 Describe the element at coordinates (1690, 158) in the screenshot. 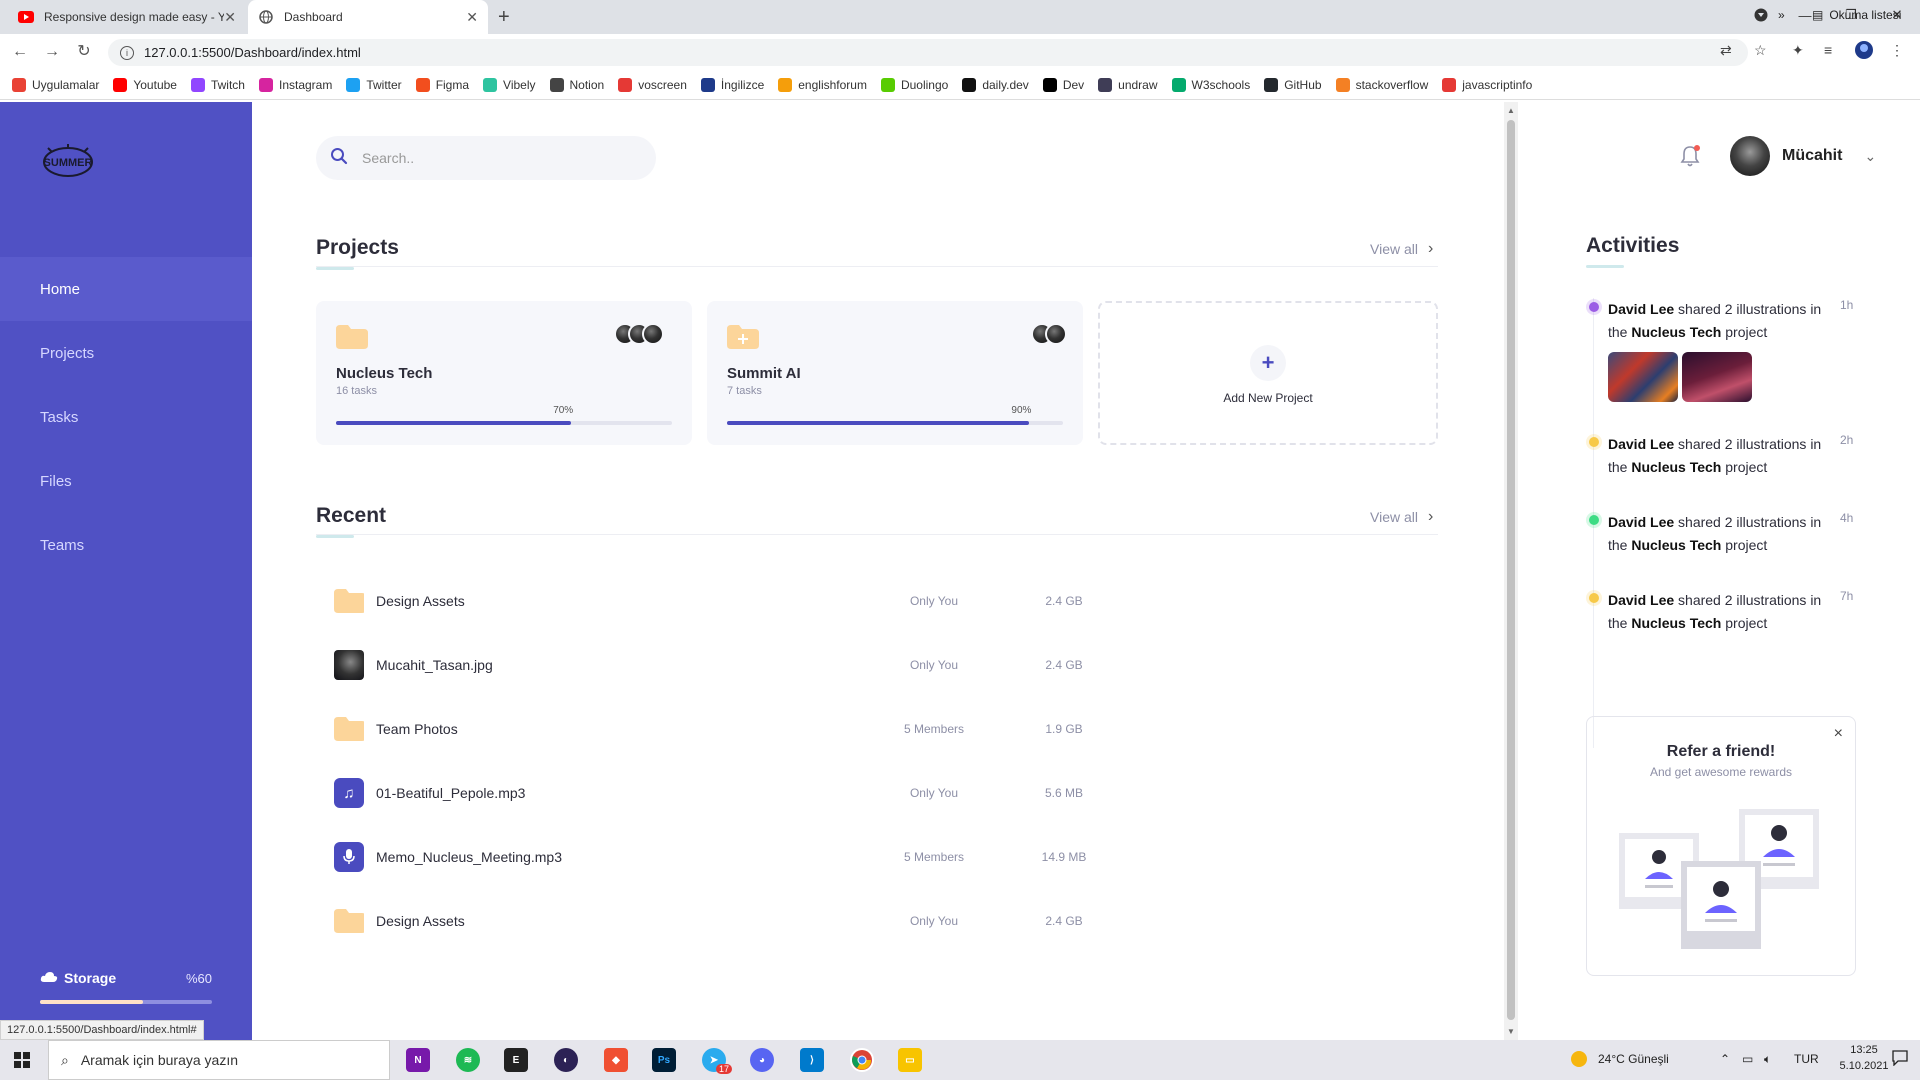

I see `notification-bell-icon` at that location.